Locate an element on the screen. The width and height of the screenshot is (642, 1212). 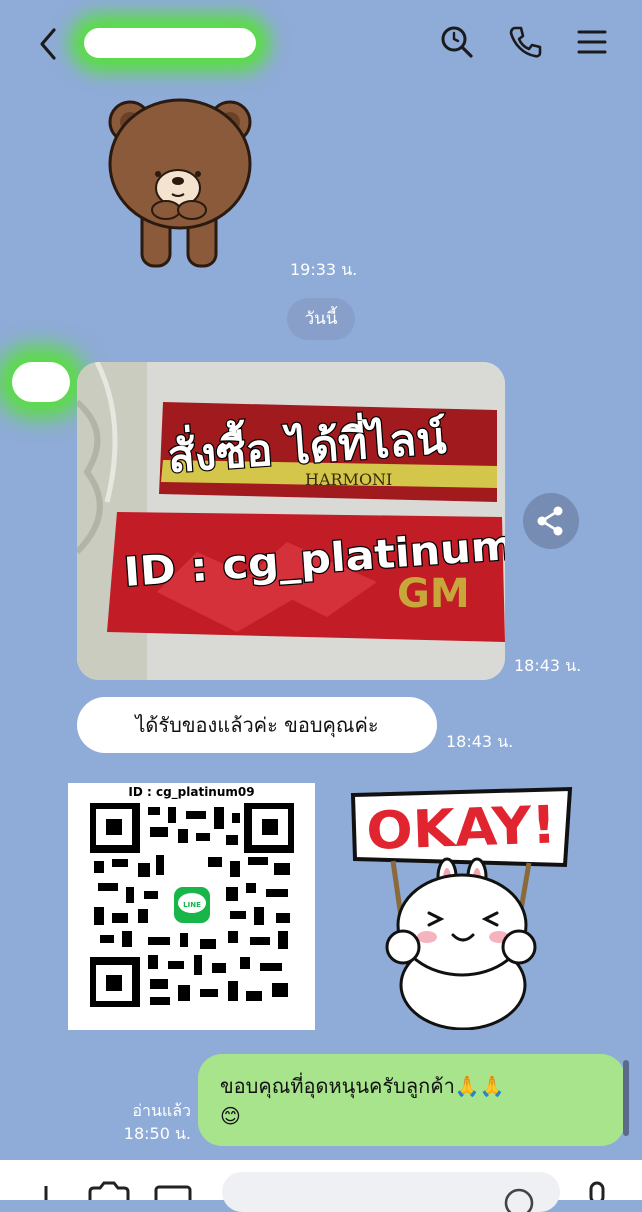
message-timestamp: 18:50 น. is located at coordinates (157, 1133).